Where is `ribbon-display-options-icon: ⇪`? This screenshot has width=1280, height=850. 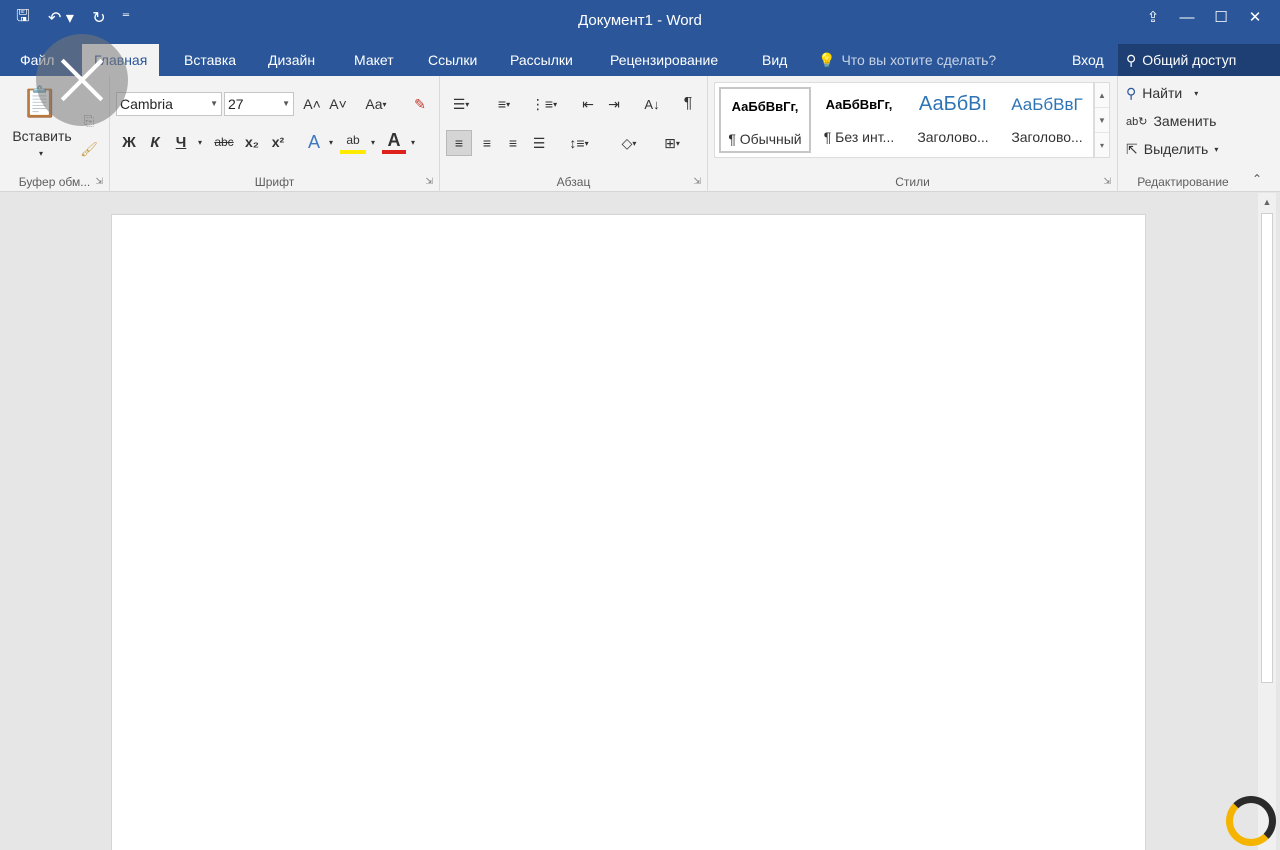 ribbon-display-options-icon: ⇪ is located at coordinates (1153, 17).